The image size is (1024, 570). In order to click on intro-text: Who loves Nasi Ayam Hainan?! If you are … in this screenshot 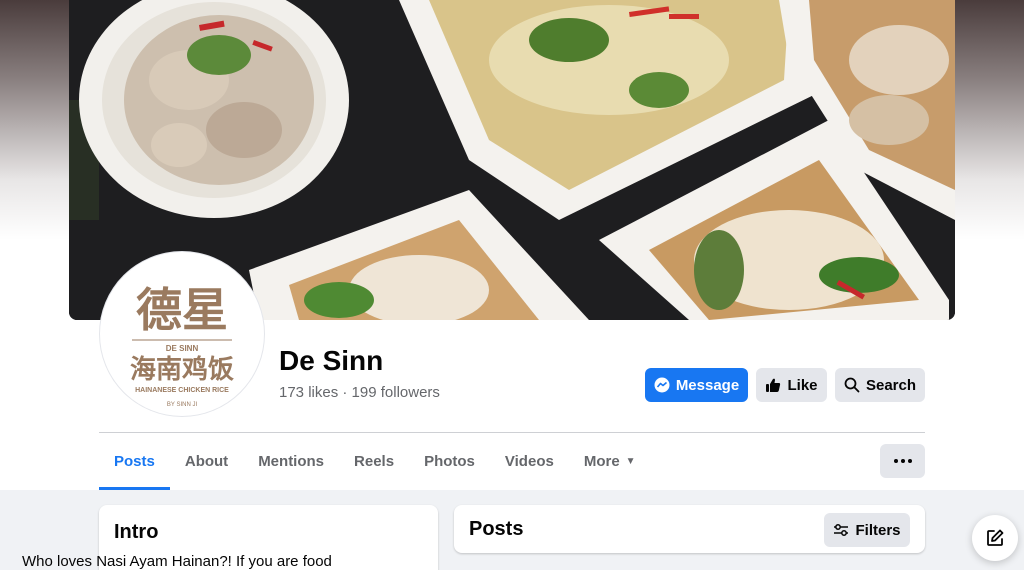, I will do `click(177, 561)`.